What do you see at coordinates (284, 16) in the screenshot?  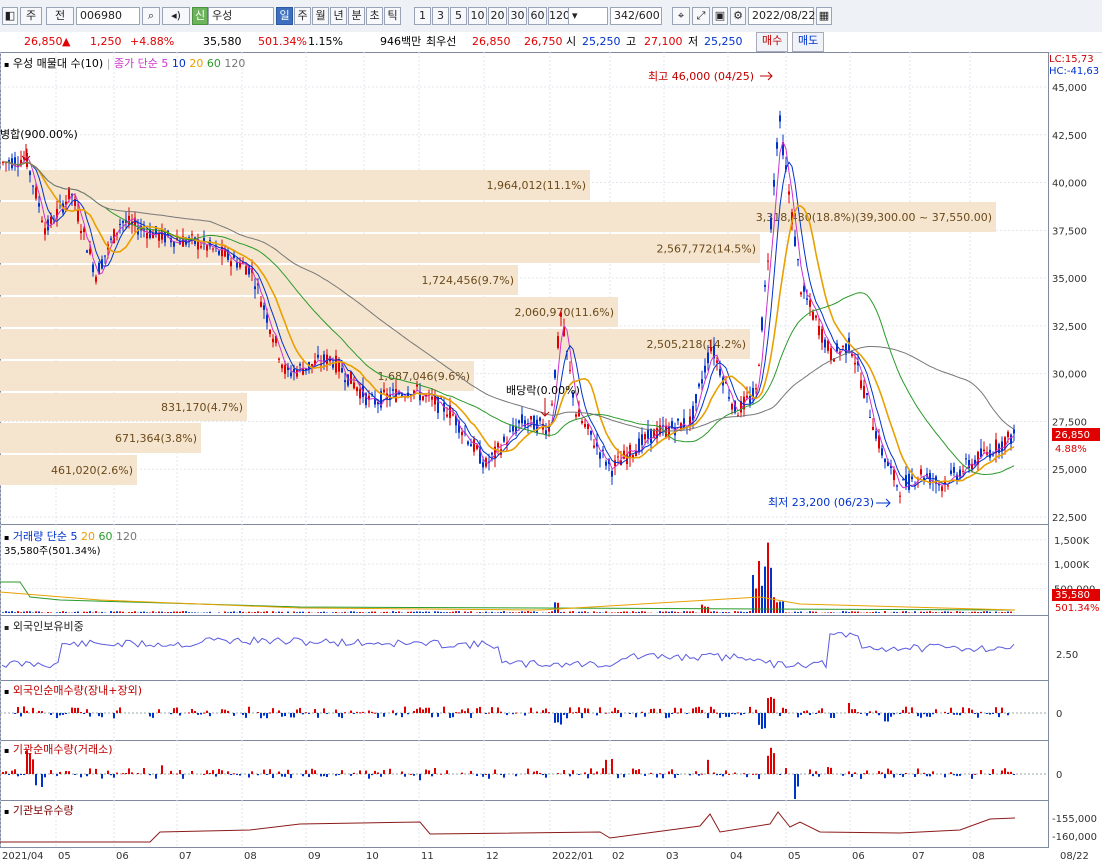 I see `period-tab-0: 일` at bounding box center [284, 16].